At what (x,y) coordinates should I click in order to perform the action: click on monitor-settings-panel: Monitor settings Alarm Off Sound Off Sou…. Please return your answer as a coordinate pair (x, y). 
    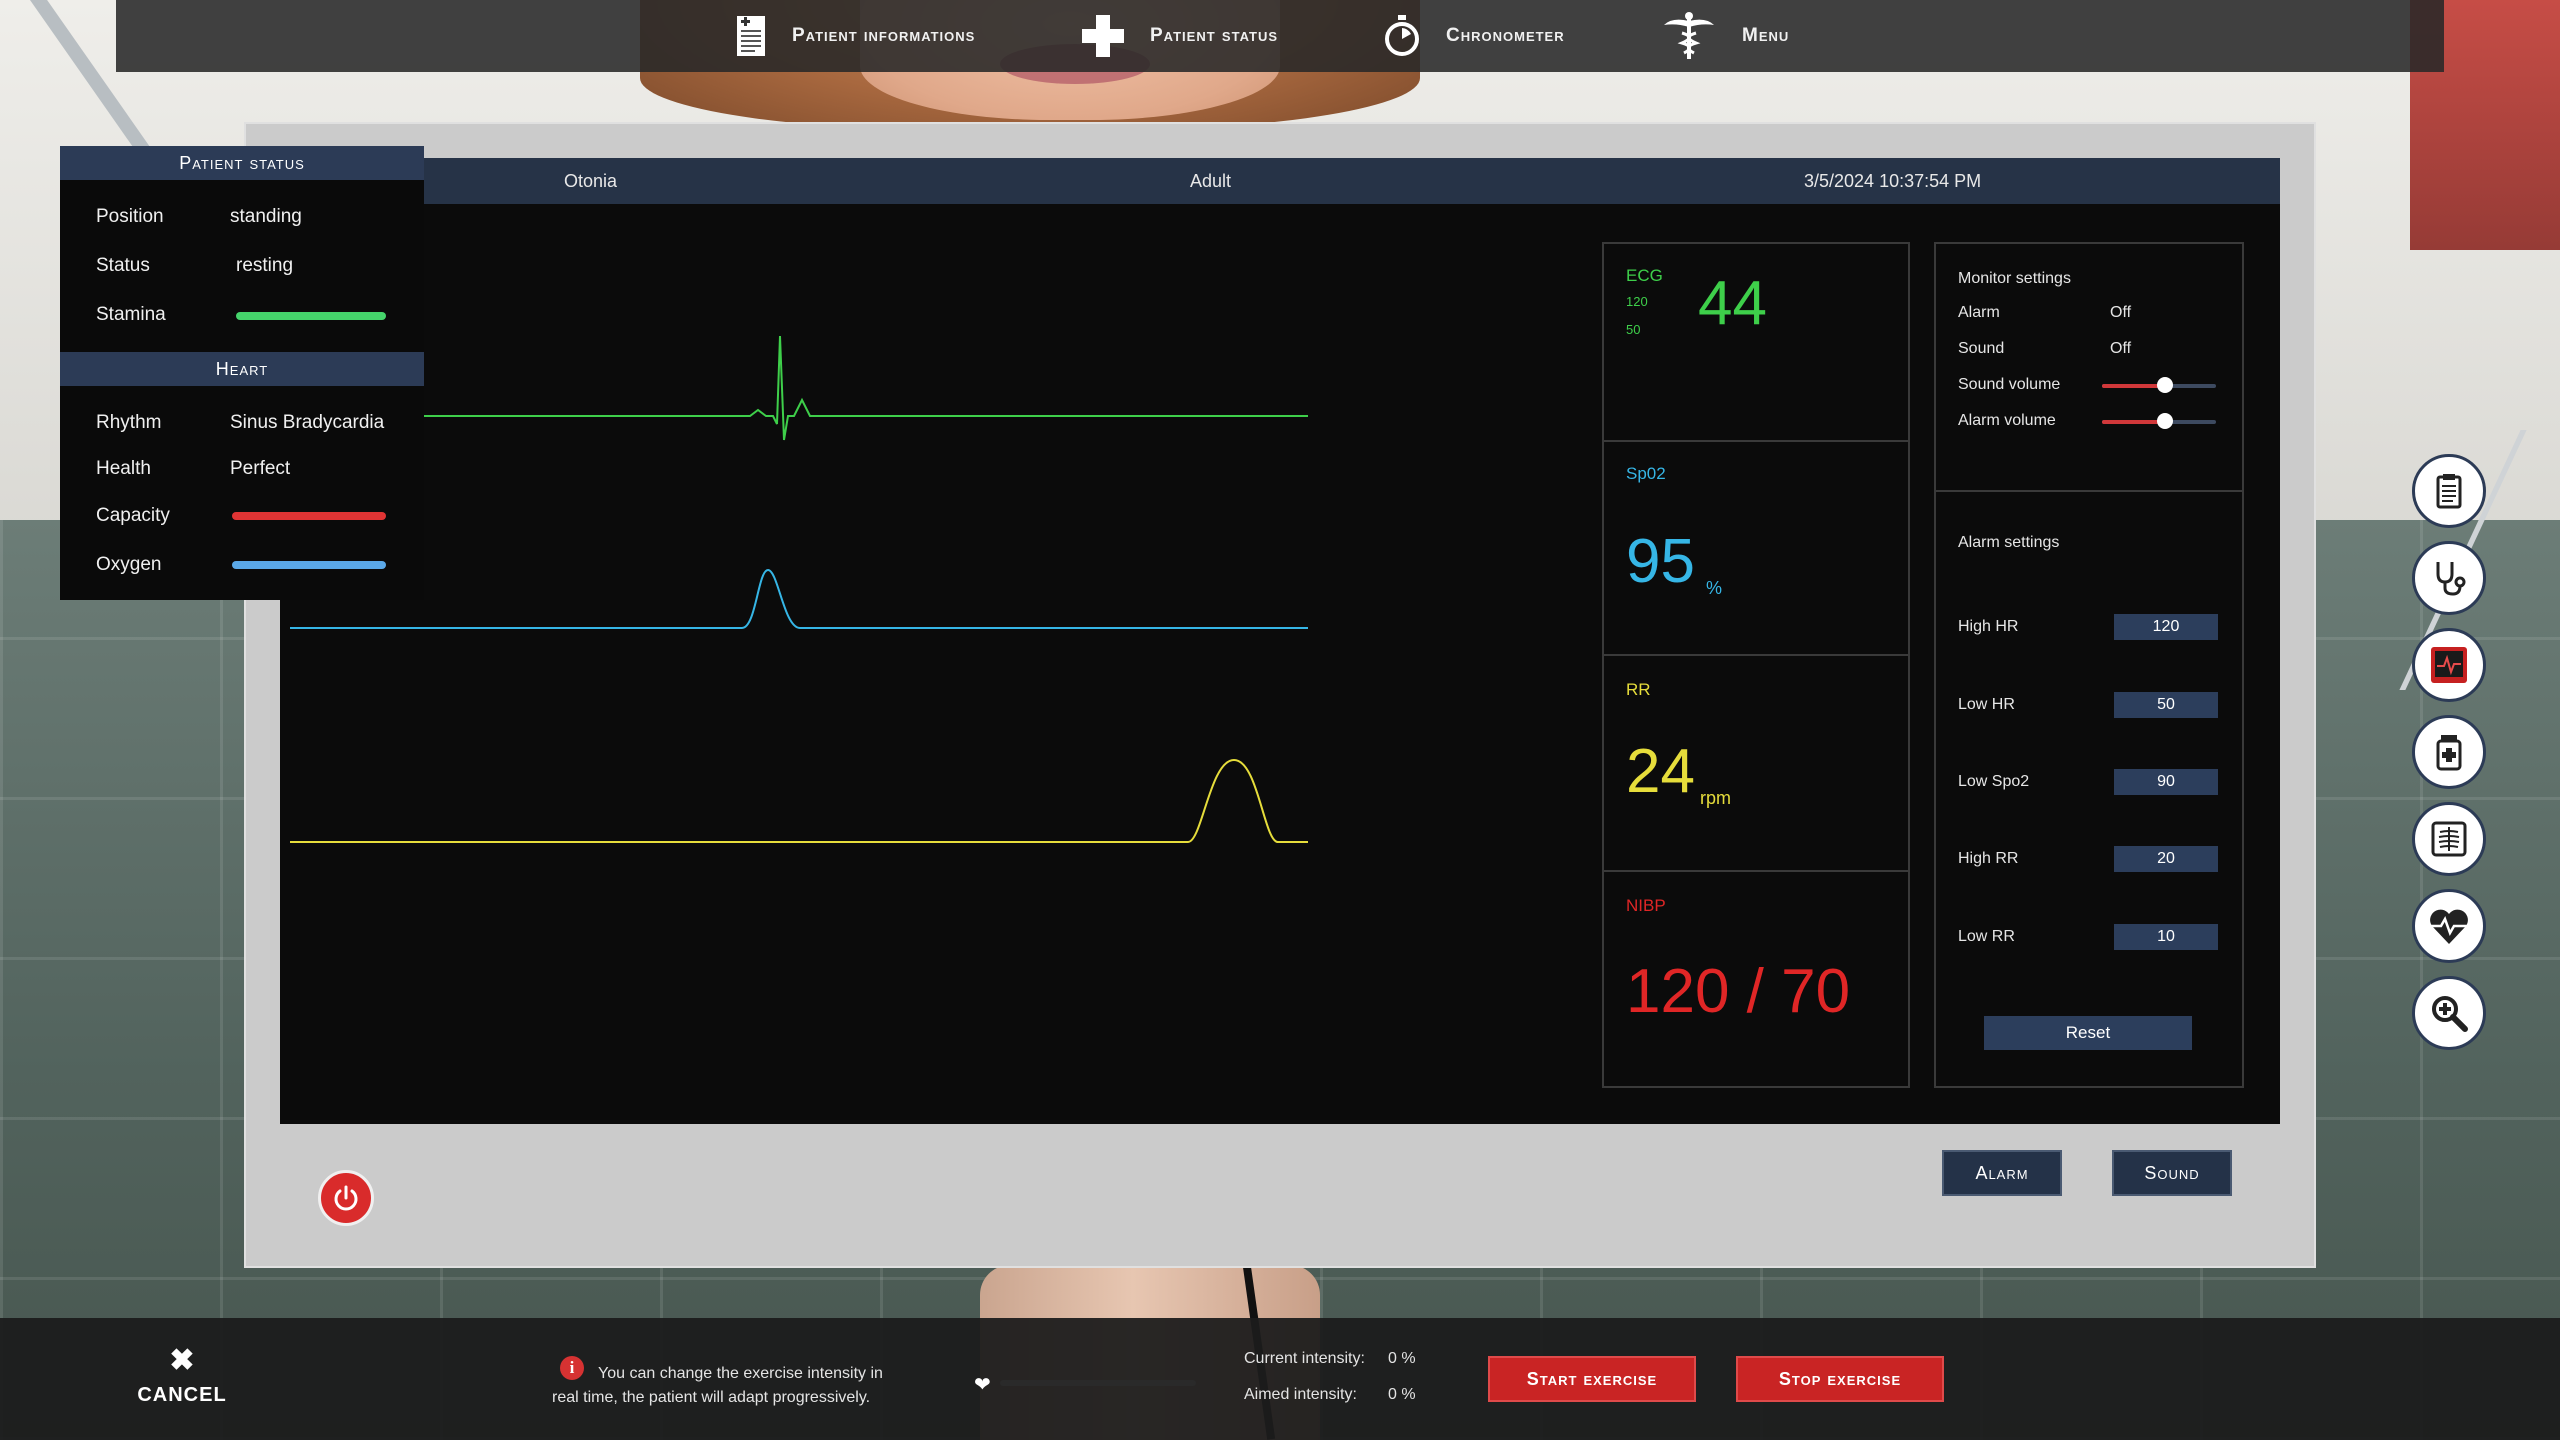
    Looking at the image, I should click on (2089, 367).